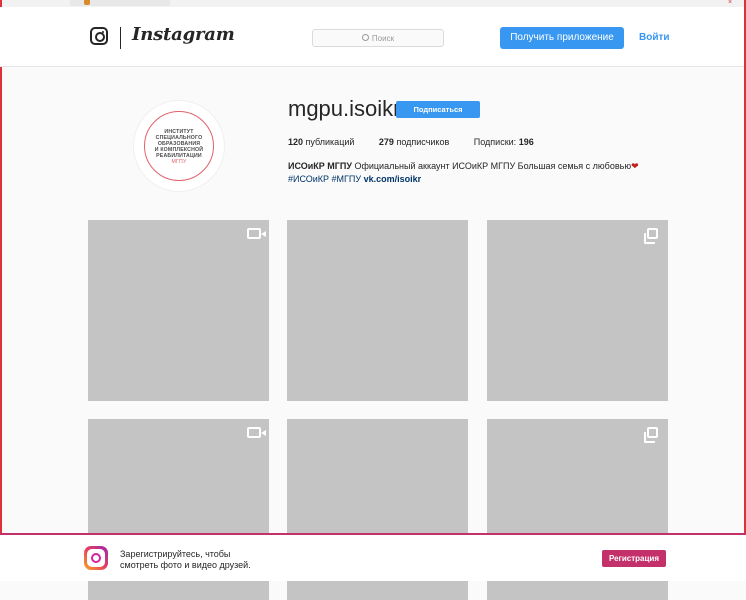 The image size is (746, 600). I want to click on bio-link: vk.com/isoikr, so click(393, 179).